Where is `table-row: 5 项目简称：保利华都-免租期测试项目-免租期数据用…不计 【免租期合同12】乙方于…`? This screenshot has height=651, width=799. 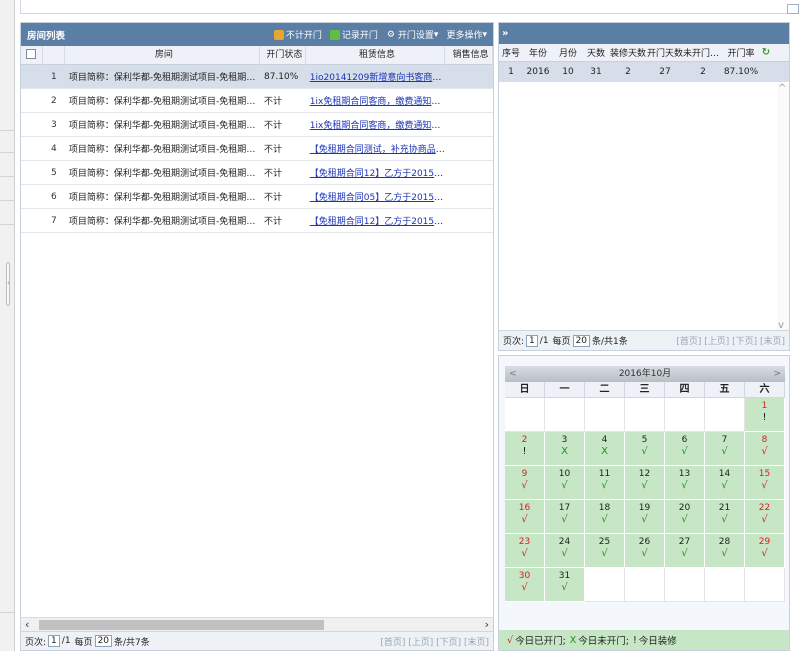
table-row: 5 项目简称：保利华都-免租期测试项目-免租期数据用…不计 【免租期合同12】乙方于… is located at coordinates (257, 173).